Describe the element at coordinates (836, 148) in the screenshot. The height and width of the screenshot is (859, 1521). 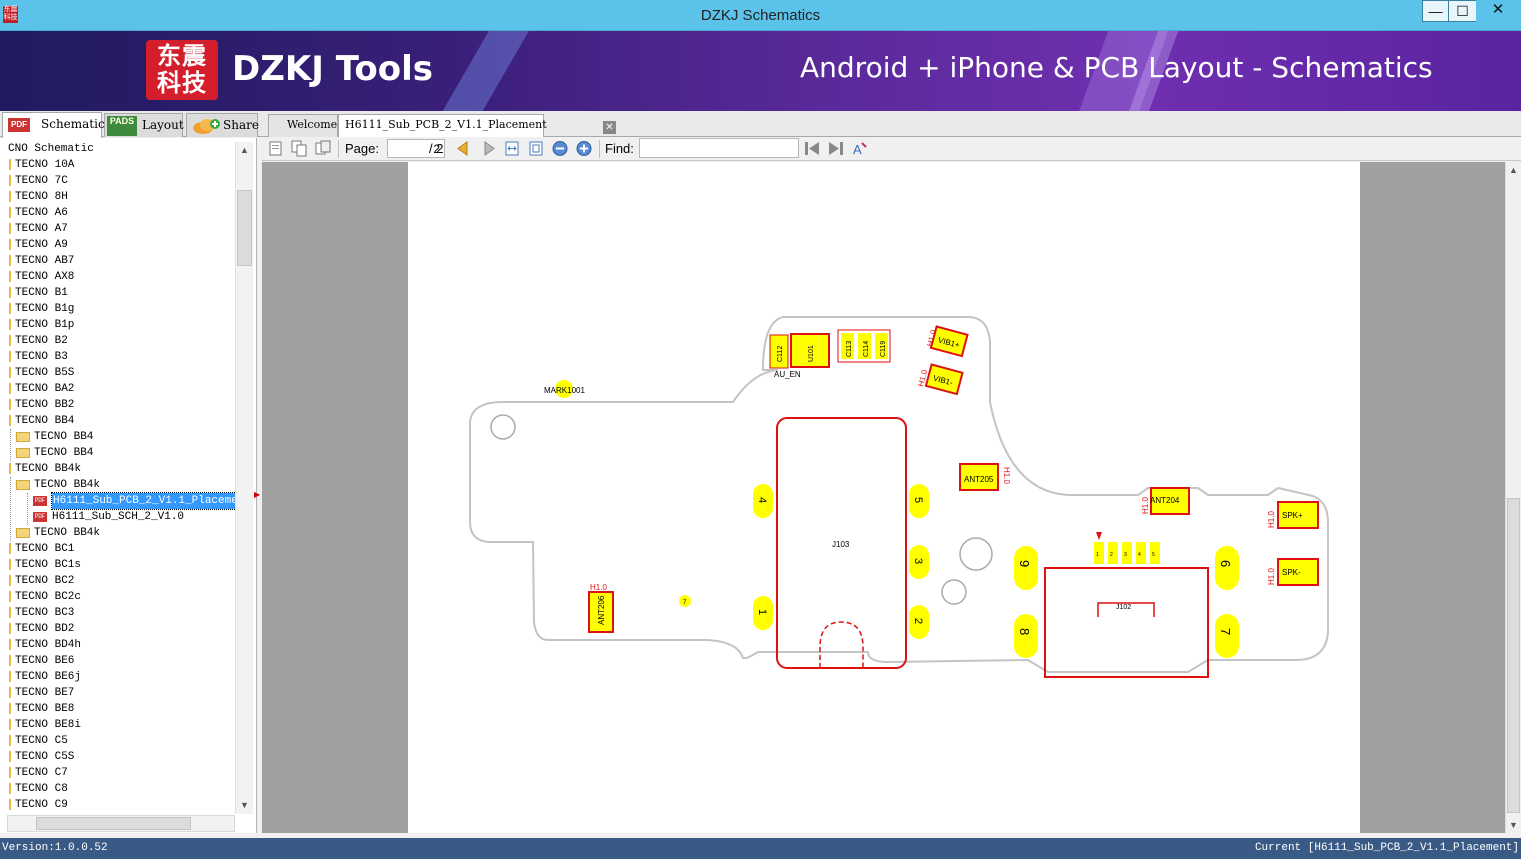
I see `find-next-icon` at that location.